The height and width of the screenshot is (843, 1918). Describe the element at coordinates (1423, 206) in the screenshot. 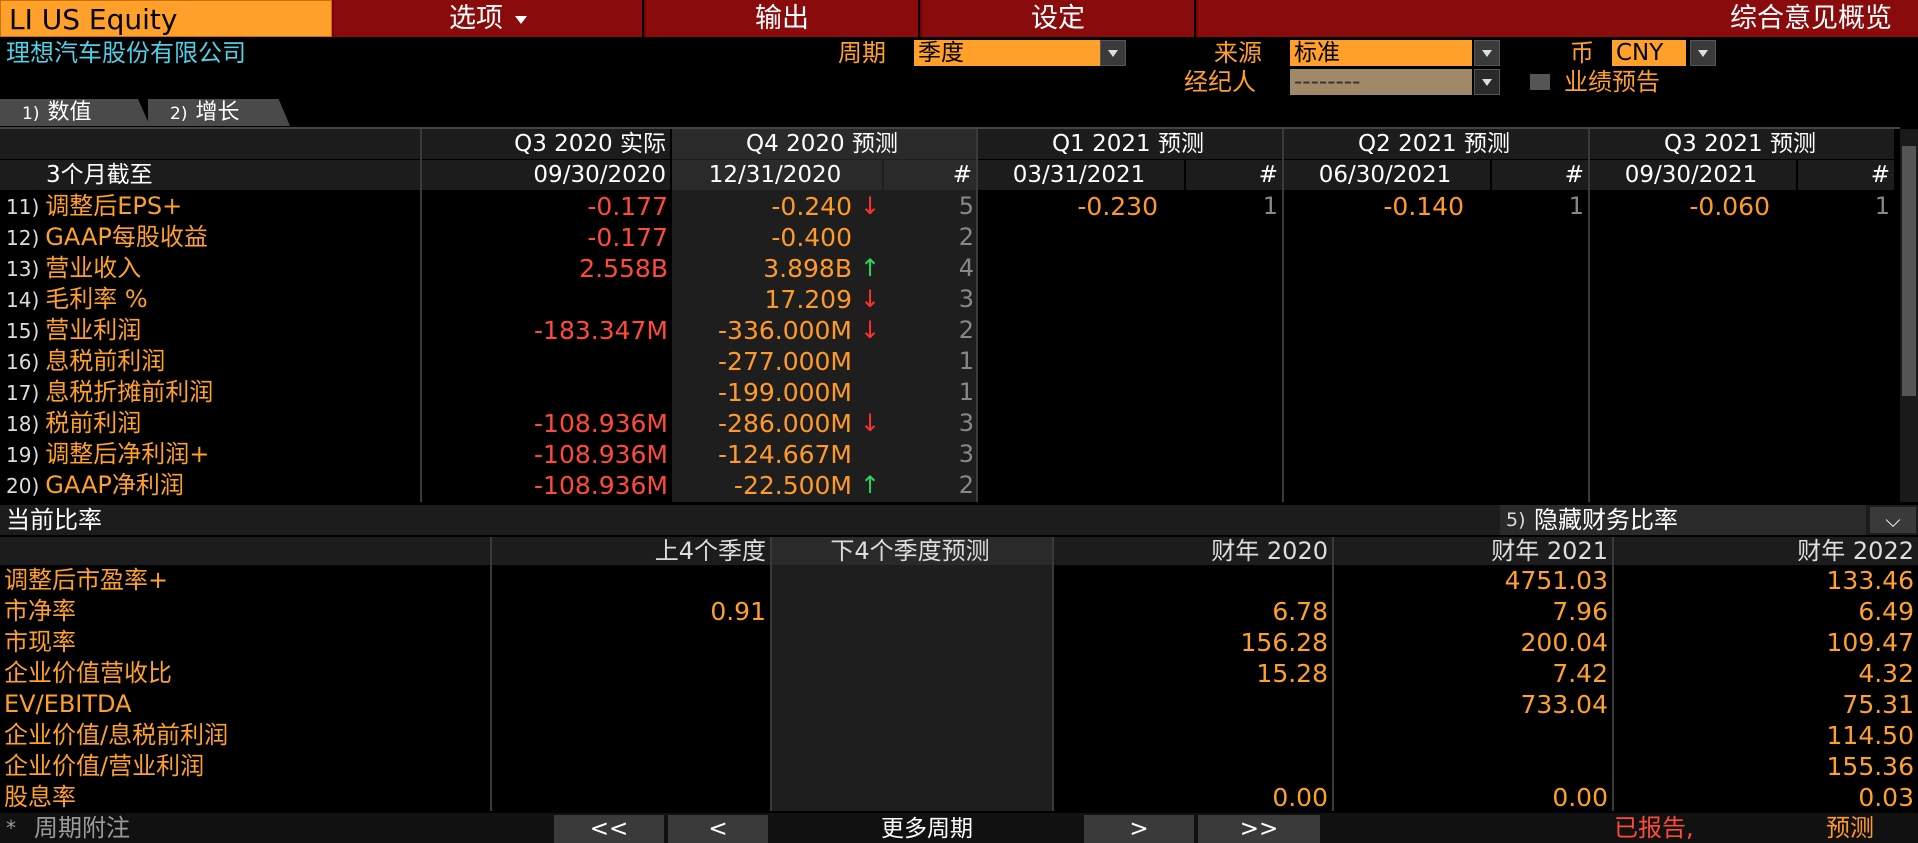

I see `q2-estimate: -0.140` at that location.